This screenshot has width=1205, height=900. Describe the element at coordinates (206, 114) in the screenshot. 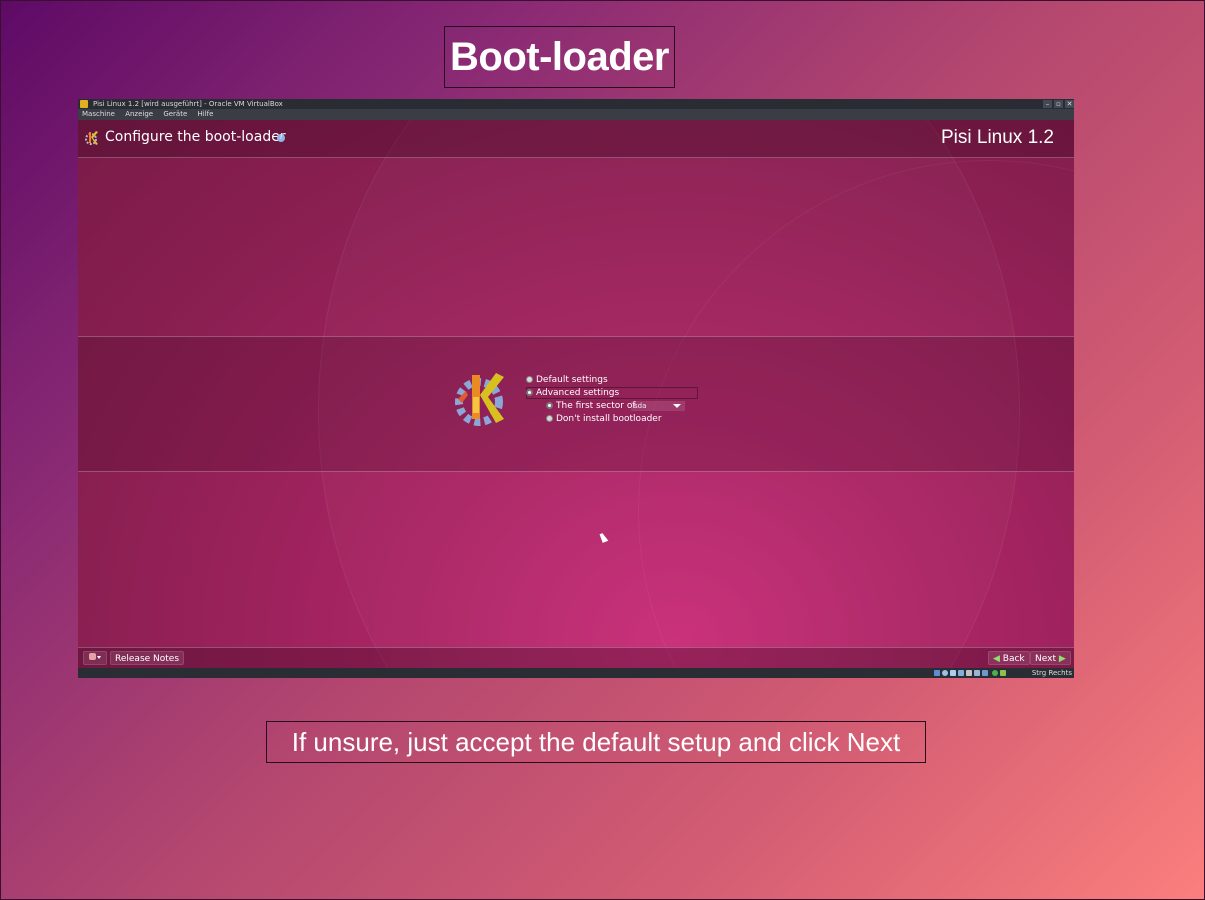

I see `menu-hilfe: Hilfe` at that location.